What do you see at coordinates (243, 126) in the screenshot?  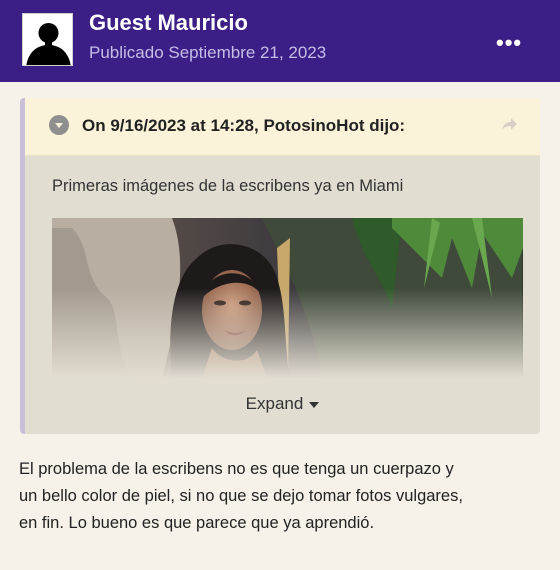 I see `quote-citation: On 9/16/2023 at 14:28, PotosinoHot dijo:` at bounding box center [243, 126].